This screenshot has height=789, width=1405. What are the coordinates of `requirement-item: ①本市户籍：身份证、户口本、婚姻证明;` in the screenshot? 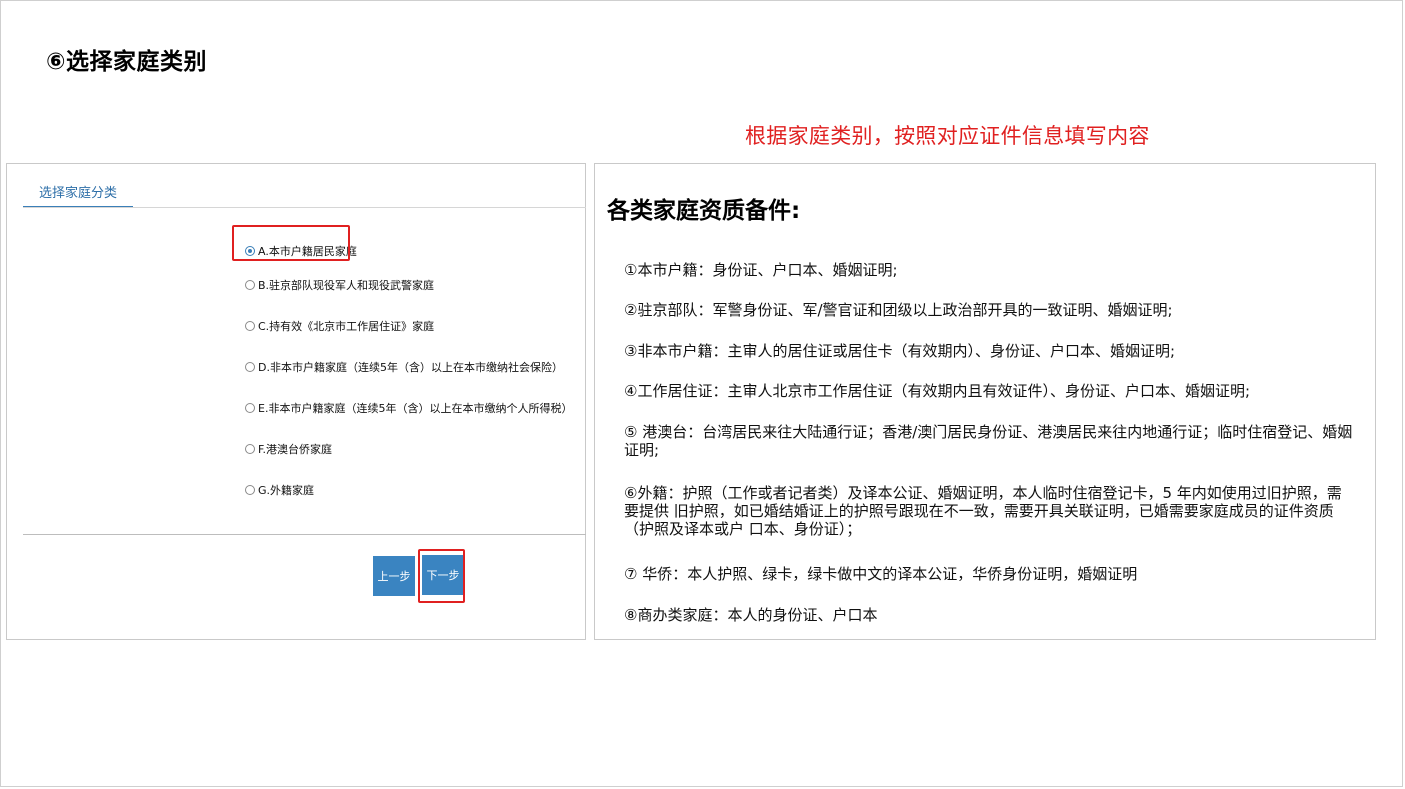 It's located at (761, 270).